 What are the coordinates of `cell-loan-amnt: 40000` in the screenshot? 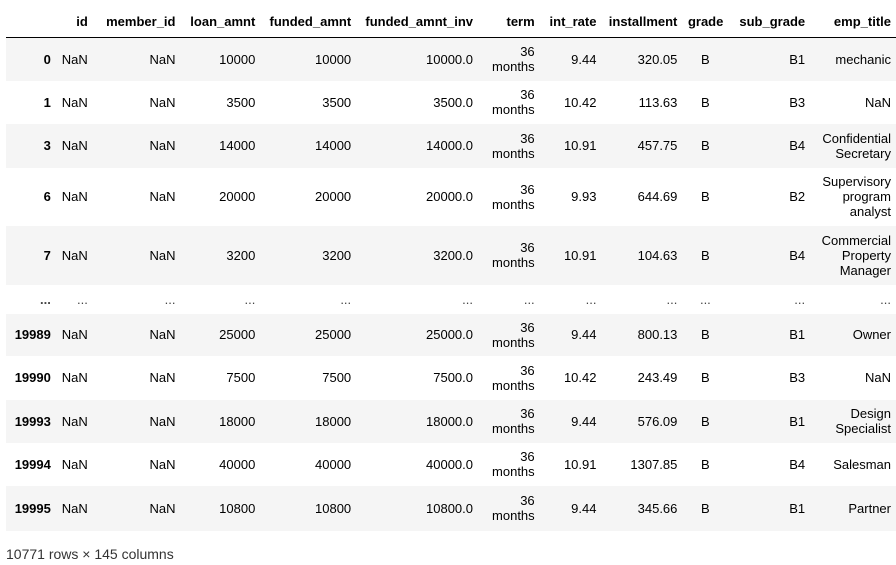 It's located at (237, 464).